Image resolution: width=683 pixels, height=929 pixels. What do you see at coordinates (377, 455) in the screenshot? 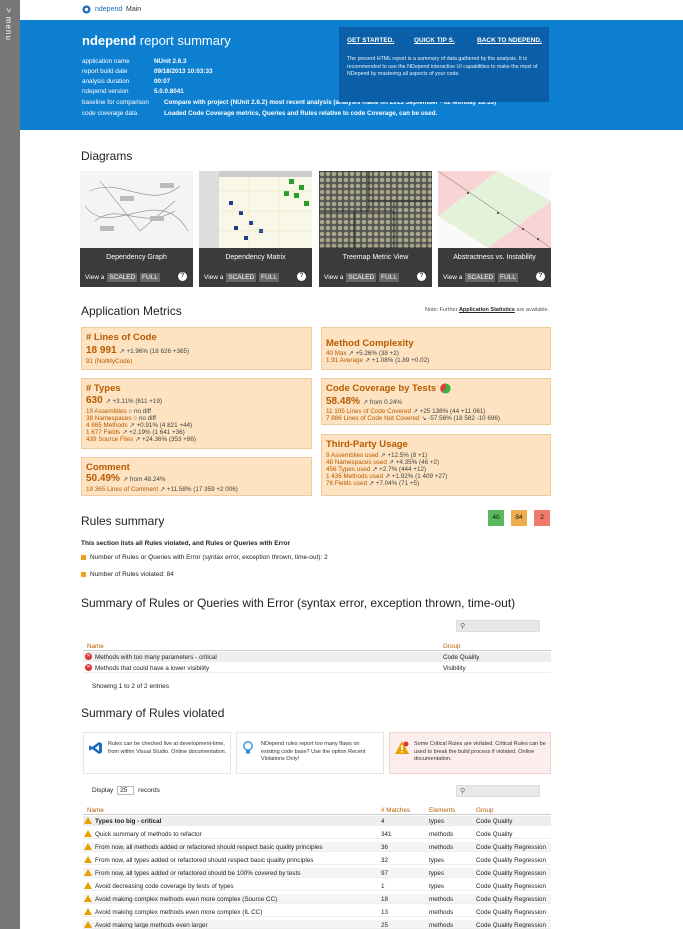
I see `metric-line: 9 Assemblies used ↗ +12.5% (8 +1)` at bounding box center [377, 455].